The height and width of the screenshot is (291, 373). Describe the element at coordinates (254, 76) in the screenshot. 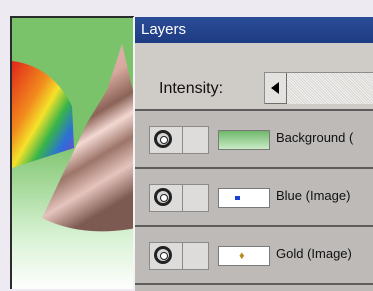

I see `intensity-control: Intensity:` at that location.